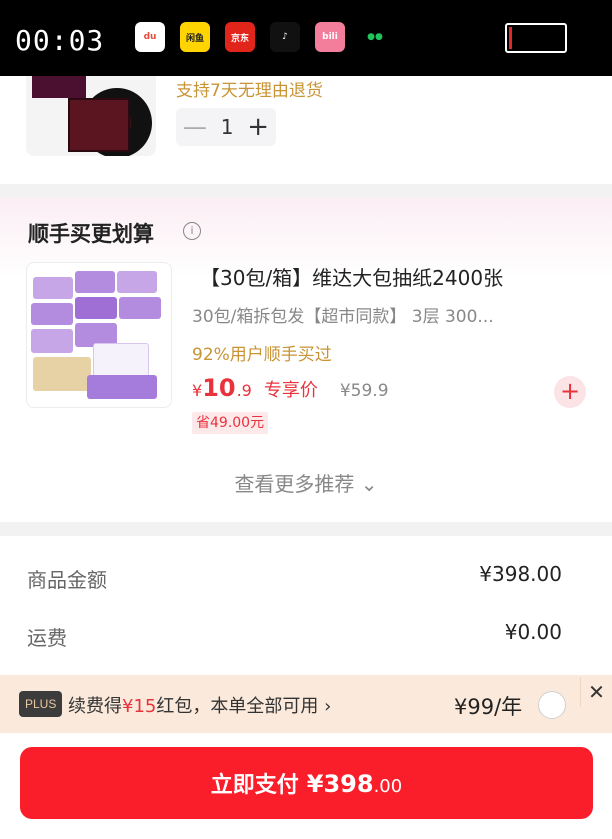 This screenshot has width=612, height=839. What do you see at coordinates (375, 37) in the screenshot?
I see `wechat-app-icon: ●●` at bounding box center [375, 37].